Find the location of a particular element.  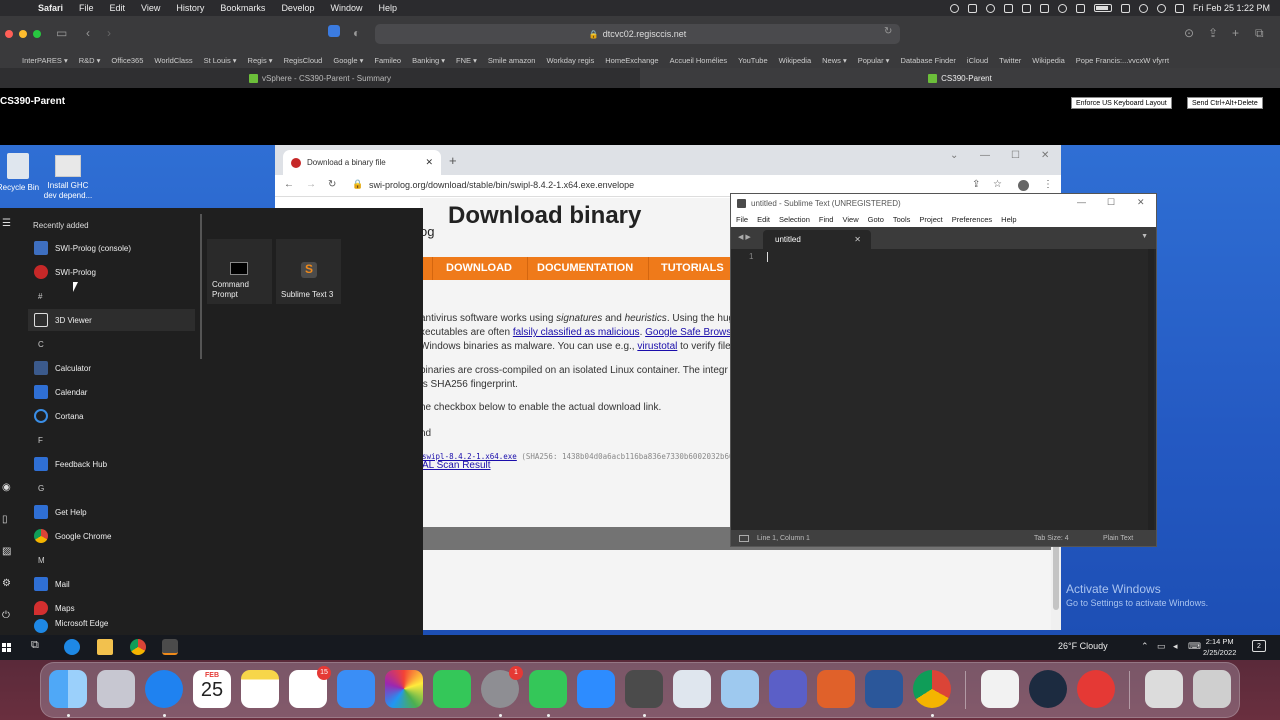

menu-bookmarks: Bookmarks is located at coordinates (242, 8).